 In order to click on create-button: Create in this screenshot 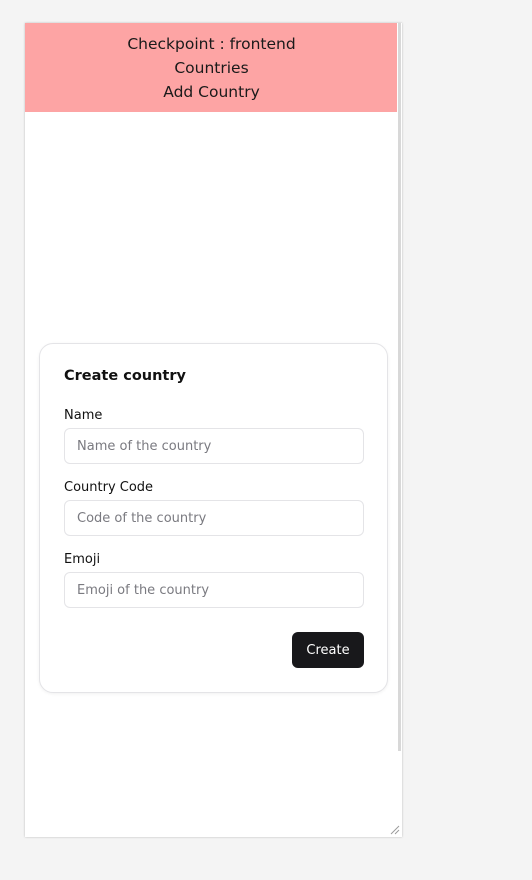, I will do `click(328, 650)`.